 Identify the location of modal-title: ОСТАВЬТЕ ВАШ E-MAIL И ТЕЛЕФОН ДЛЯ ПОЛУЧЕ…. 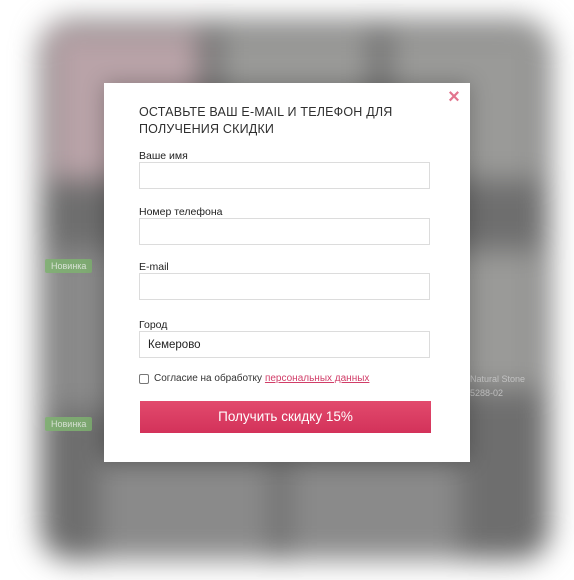
(266, 120).